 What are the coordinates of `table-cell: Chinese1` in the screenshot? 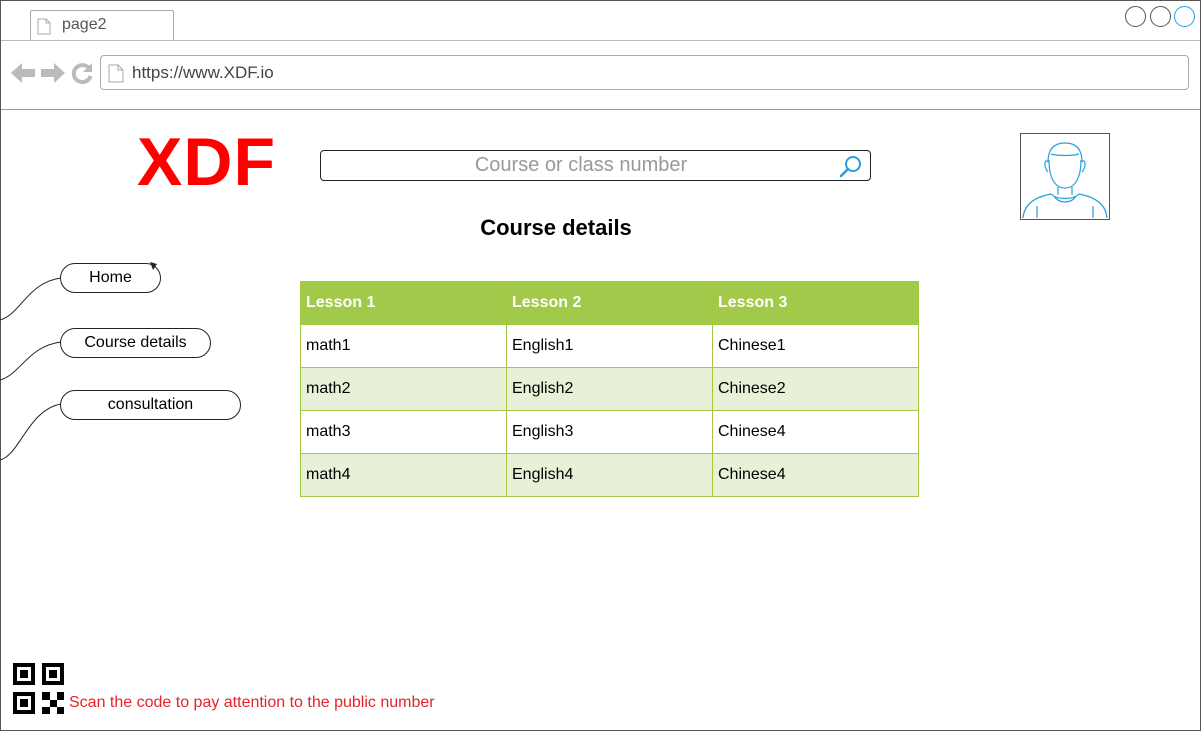 It's located at (815, 346).